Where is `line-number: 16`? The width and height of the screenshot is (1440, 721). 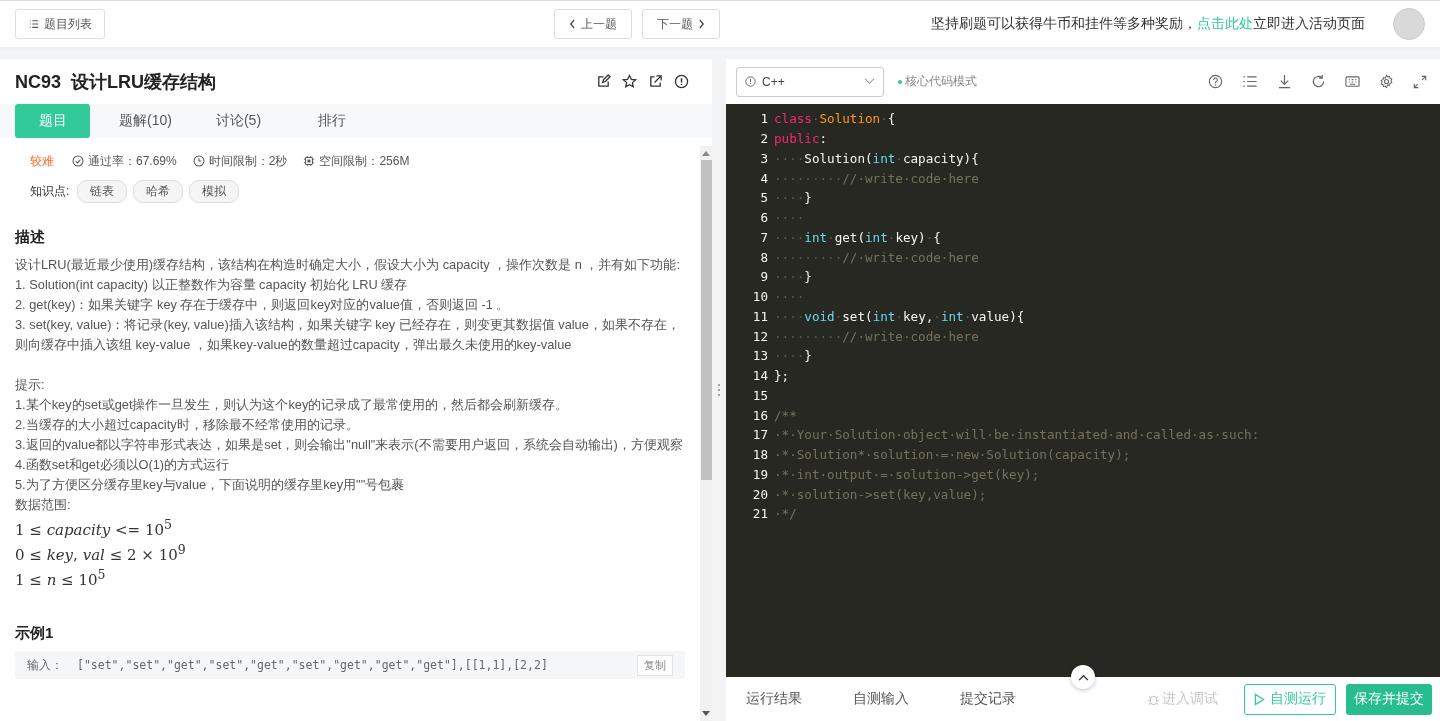 line-number: 16 is located at coordinates (760, 415).